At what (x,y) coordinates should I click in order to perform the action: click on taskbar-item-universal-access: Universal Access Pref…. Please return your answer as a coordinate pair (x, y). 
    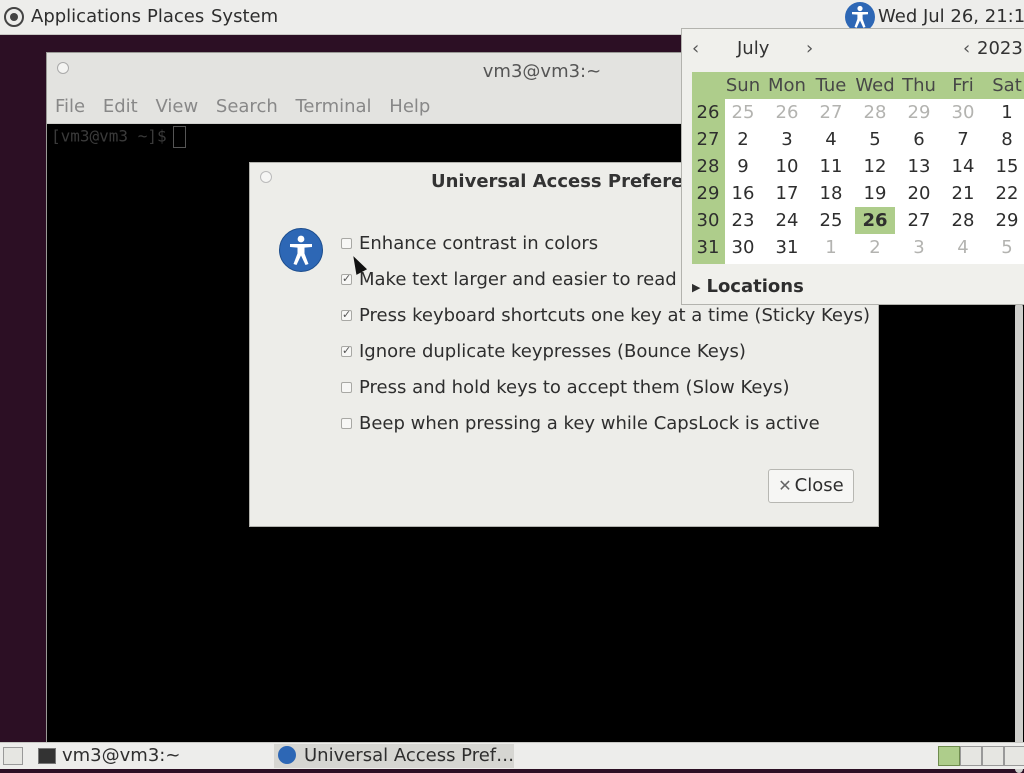
    Looking at the image, I should click on (394, 756).